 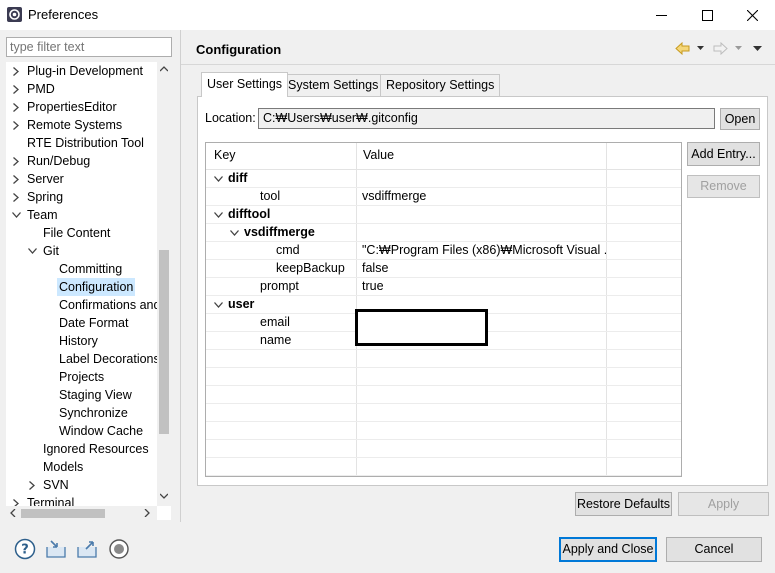 I want to click on minimize-button, so click(x=661, y=15).